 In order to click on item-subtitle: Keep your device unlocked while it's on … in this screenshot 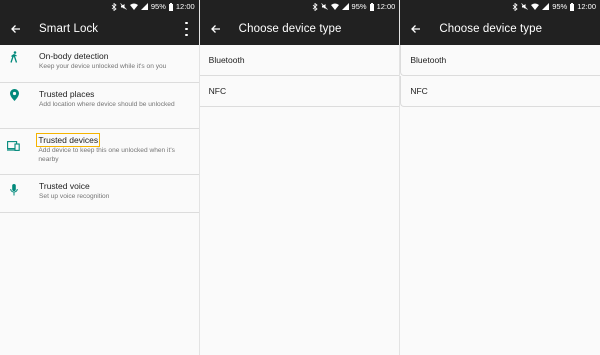, I will do `click(103, 66)`.